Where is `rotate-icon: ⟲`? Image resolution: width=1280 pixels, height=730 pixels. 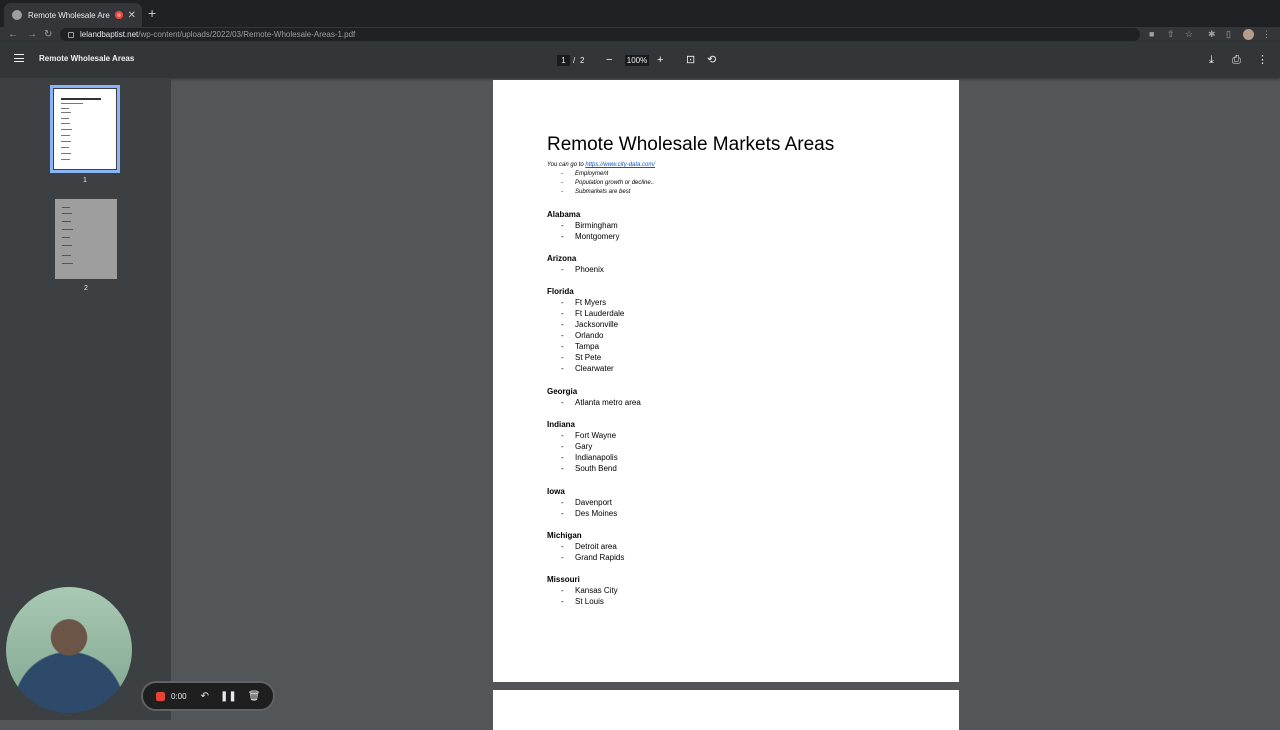 rotate-icon: ⟲ is located at coordinates (711, 60).